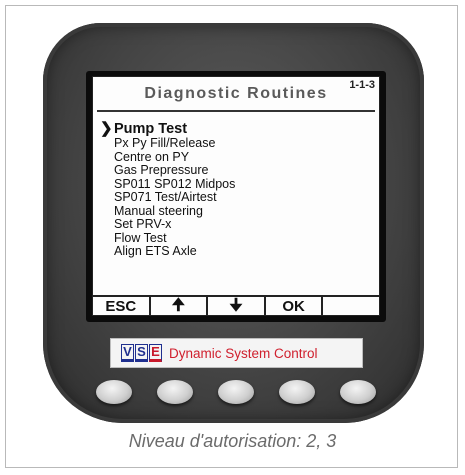 Image resolution: width=465 pixels, height=475 pixels. What do you see at coordinates (161, 170) in the screenshot?
I see `menu-item-label: Gas Prepressure` at bounding box center [161, 170].